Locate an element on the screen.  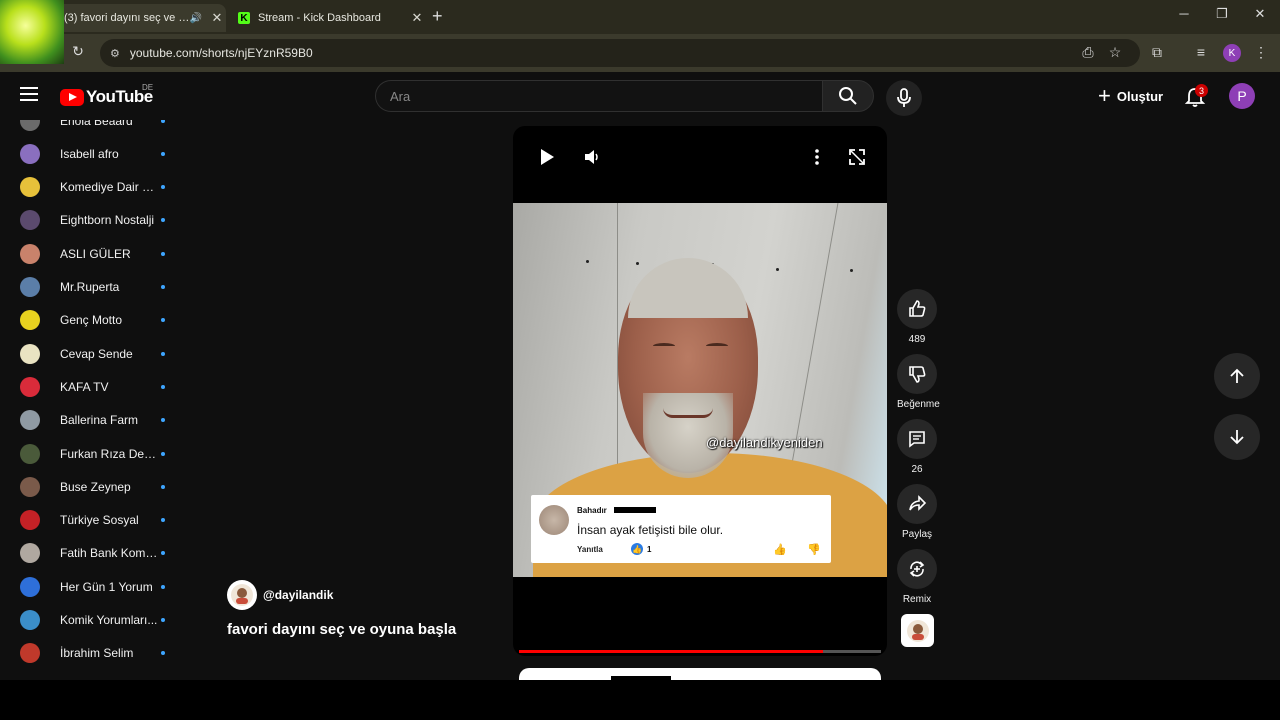
sidebar-subscription-item: İbrahim Selim is located at coordinates (100, 653).